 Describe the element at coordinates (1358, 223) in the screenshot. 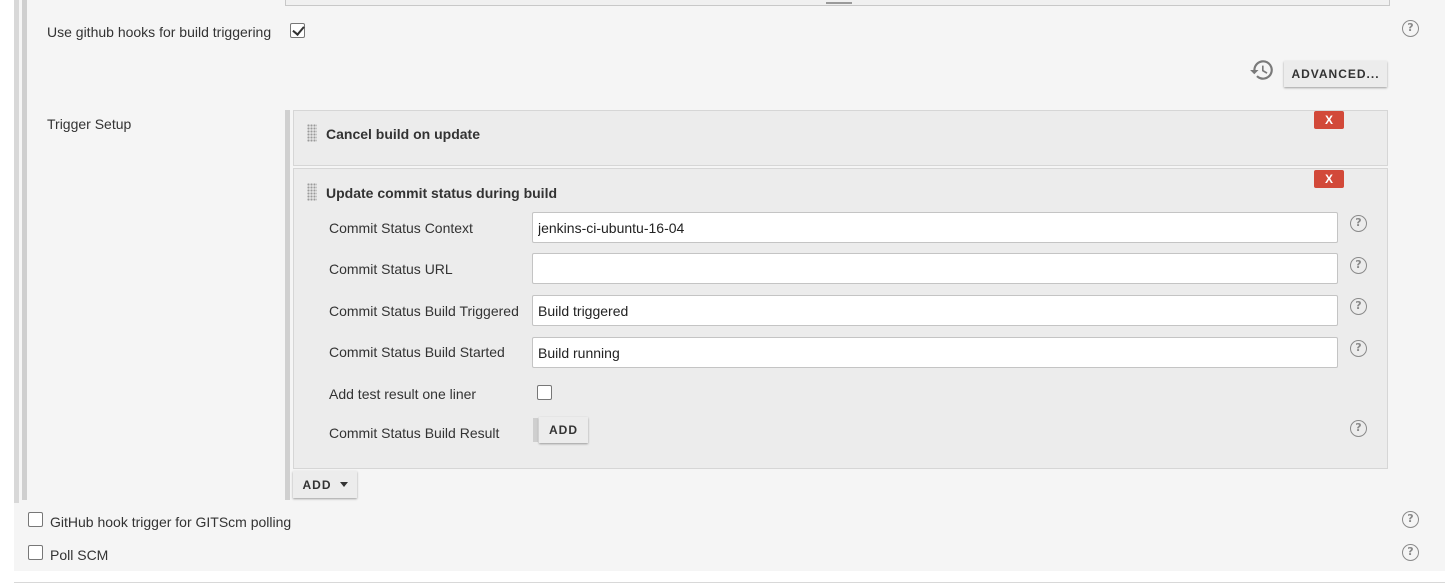

I see `commit-status-context-help-icon: ?` at that location.